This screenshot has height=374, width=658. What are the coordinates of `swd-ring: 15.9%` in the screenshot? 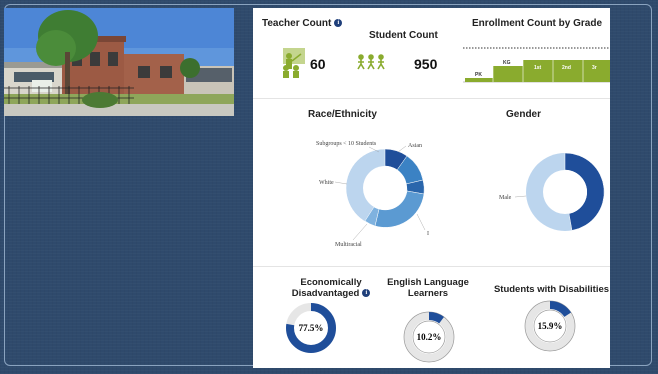 It's located at (550, 328).